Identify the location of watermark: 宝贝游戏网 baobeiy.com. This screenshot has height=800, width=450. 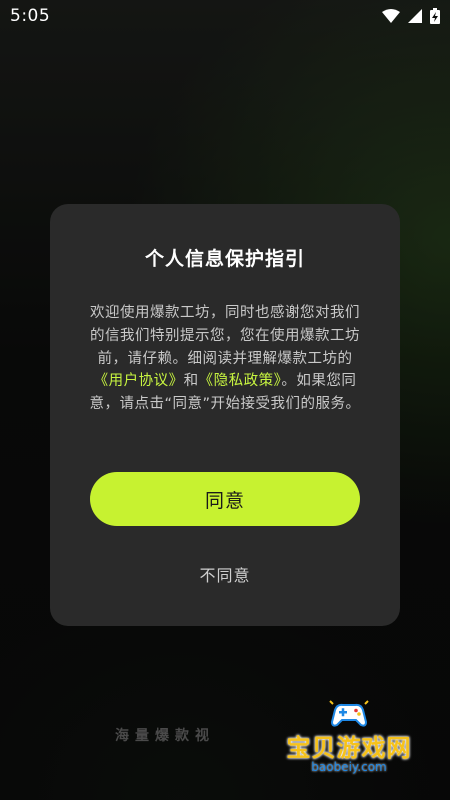
(349, 740).